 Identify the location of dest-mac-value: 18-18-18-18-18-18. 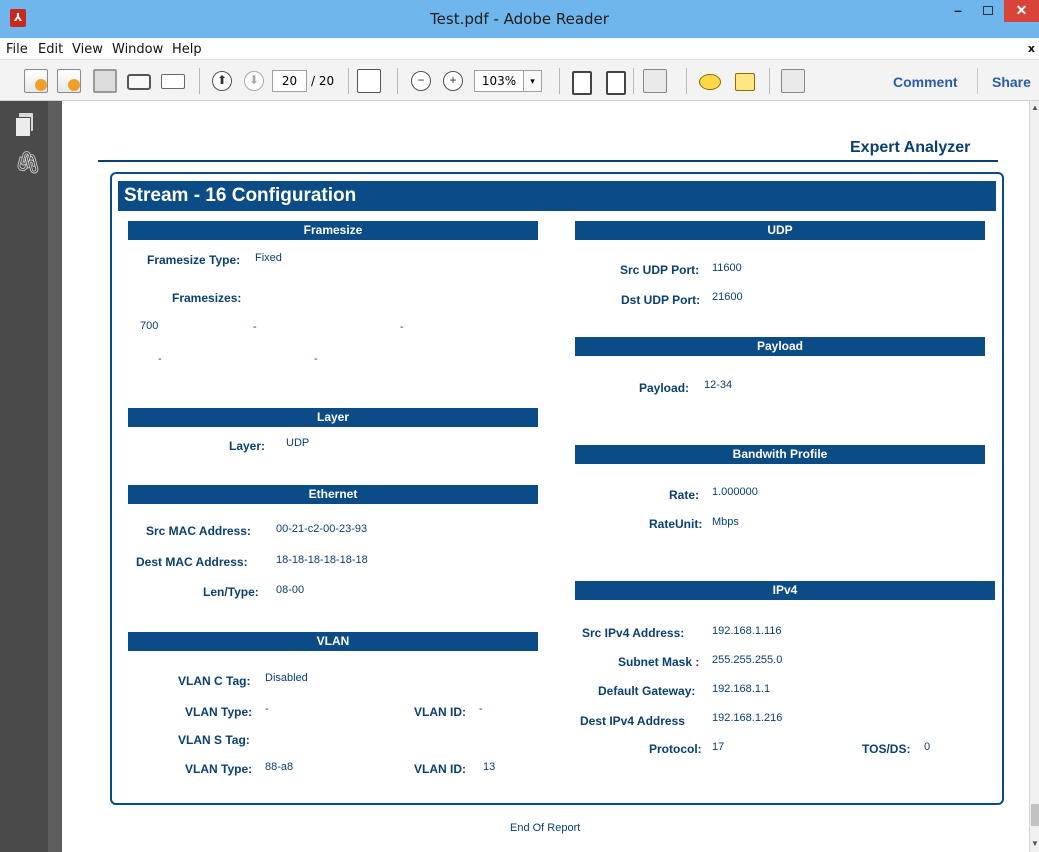
(322, 560).